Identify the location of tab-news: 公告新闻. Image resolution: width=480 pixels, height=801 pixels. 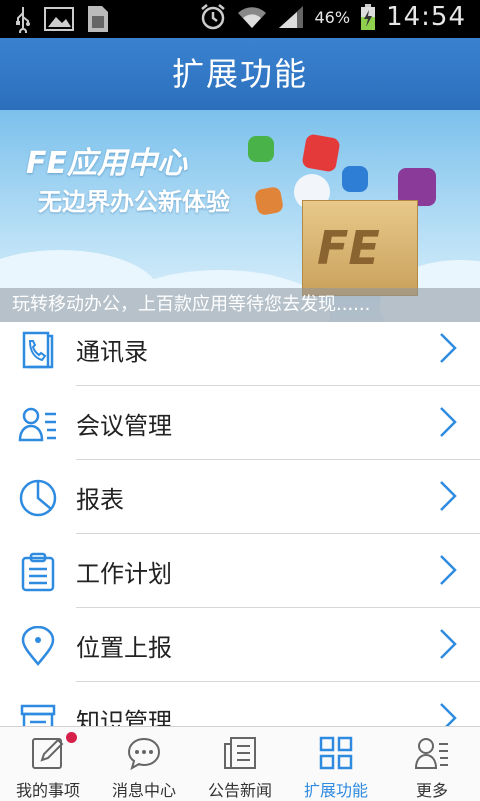
(240, 764).